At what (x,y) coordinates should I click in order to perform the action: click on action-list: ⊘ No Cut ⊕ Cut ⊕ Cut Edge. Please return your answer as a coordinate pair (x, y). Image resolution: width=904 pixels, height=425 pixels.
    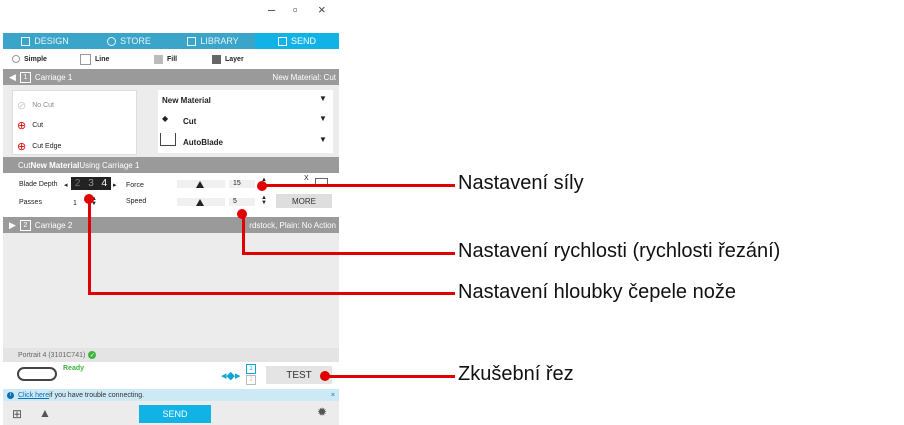
    Looking at the image, I should click on (74, 122).